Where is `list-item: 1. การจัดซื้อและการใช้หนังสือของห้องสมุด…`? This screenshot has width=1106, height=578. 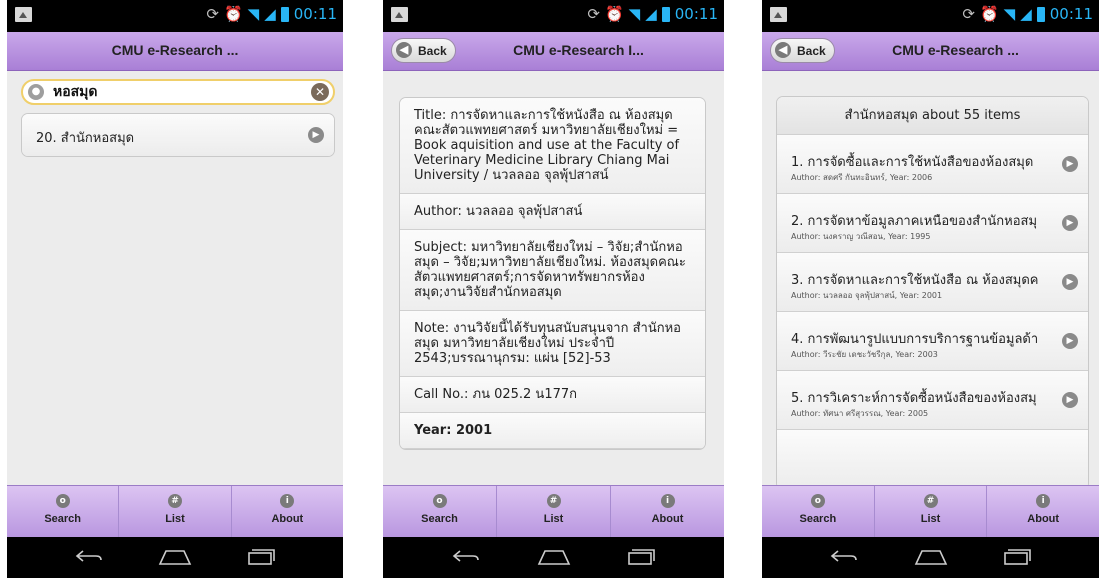 list-item: 1. การจัดซื้อและการใช้หนังสือของห้องสมุด… is located at coordinates (932, 164).